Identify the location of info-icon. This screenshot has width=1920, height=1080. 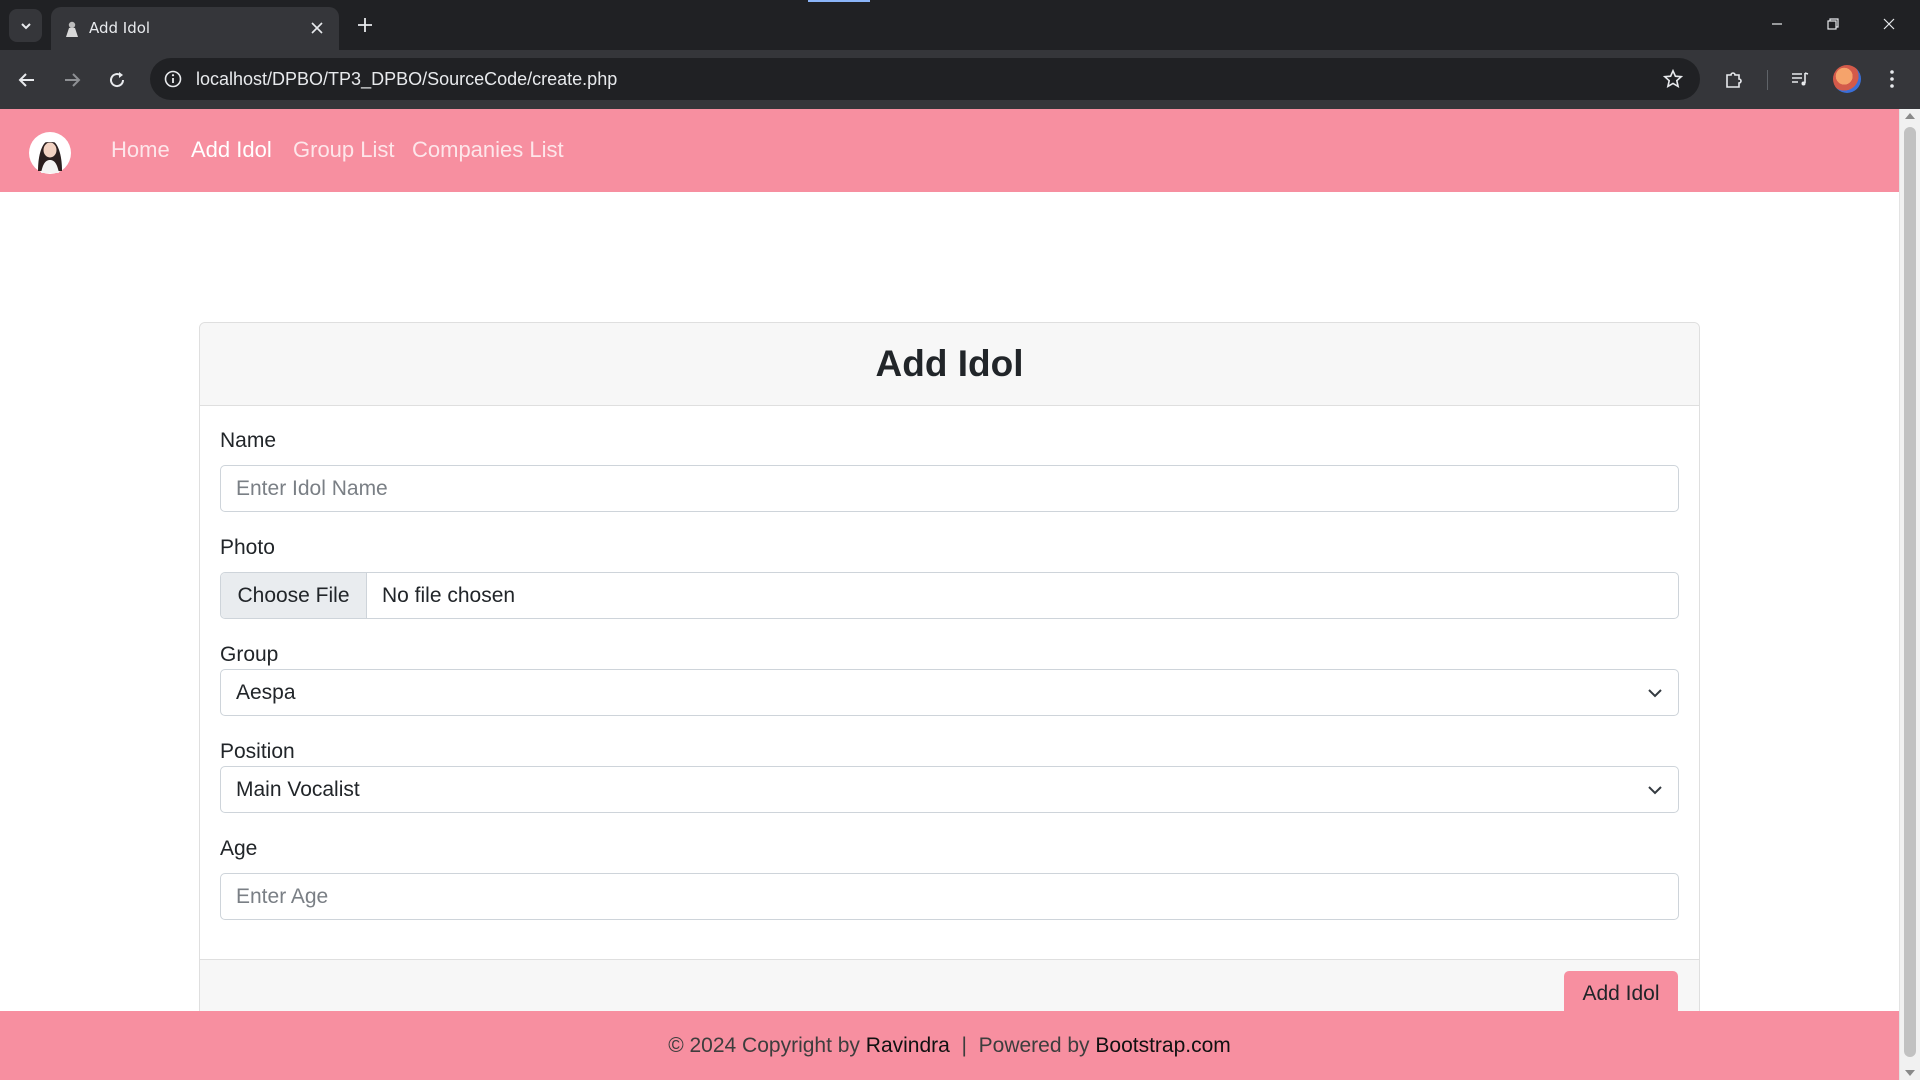
(173, 79).